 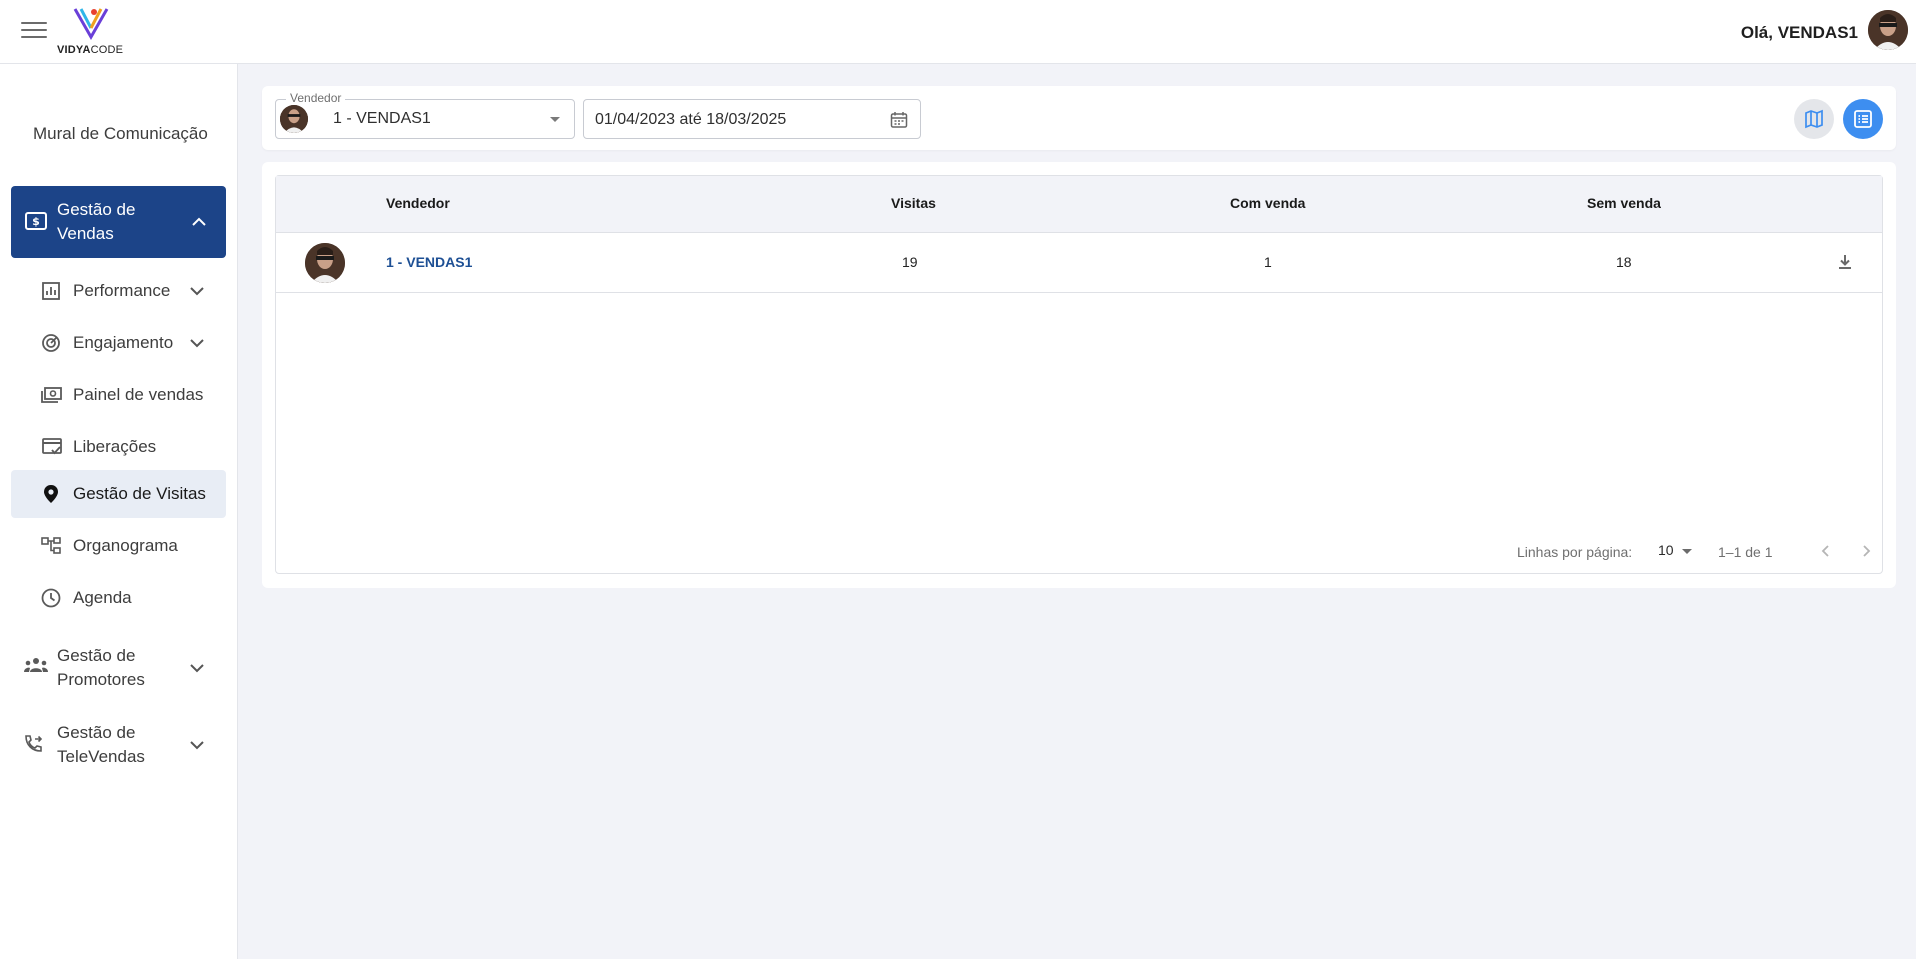 I want to click on bar-chart-icon, so click(x=51, y=291).